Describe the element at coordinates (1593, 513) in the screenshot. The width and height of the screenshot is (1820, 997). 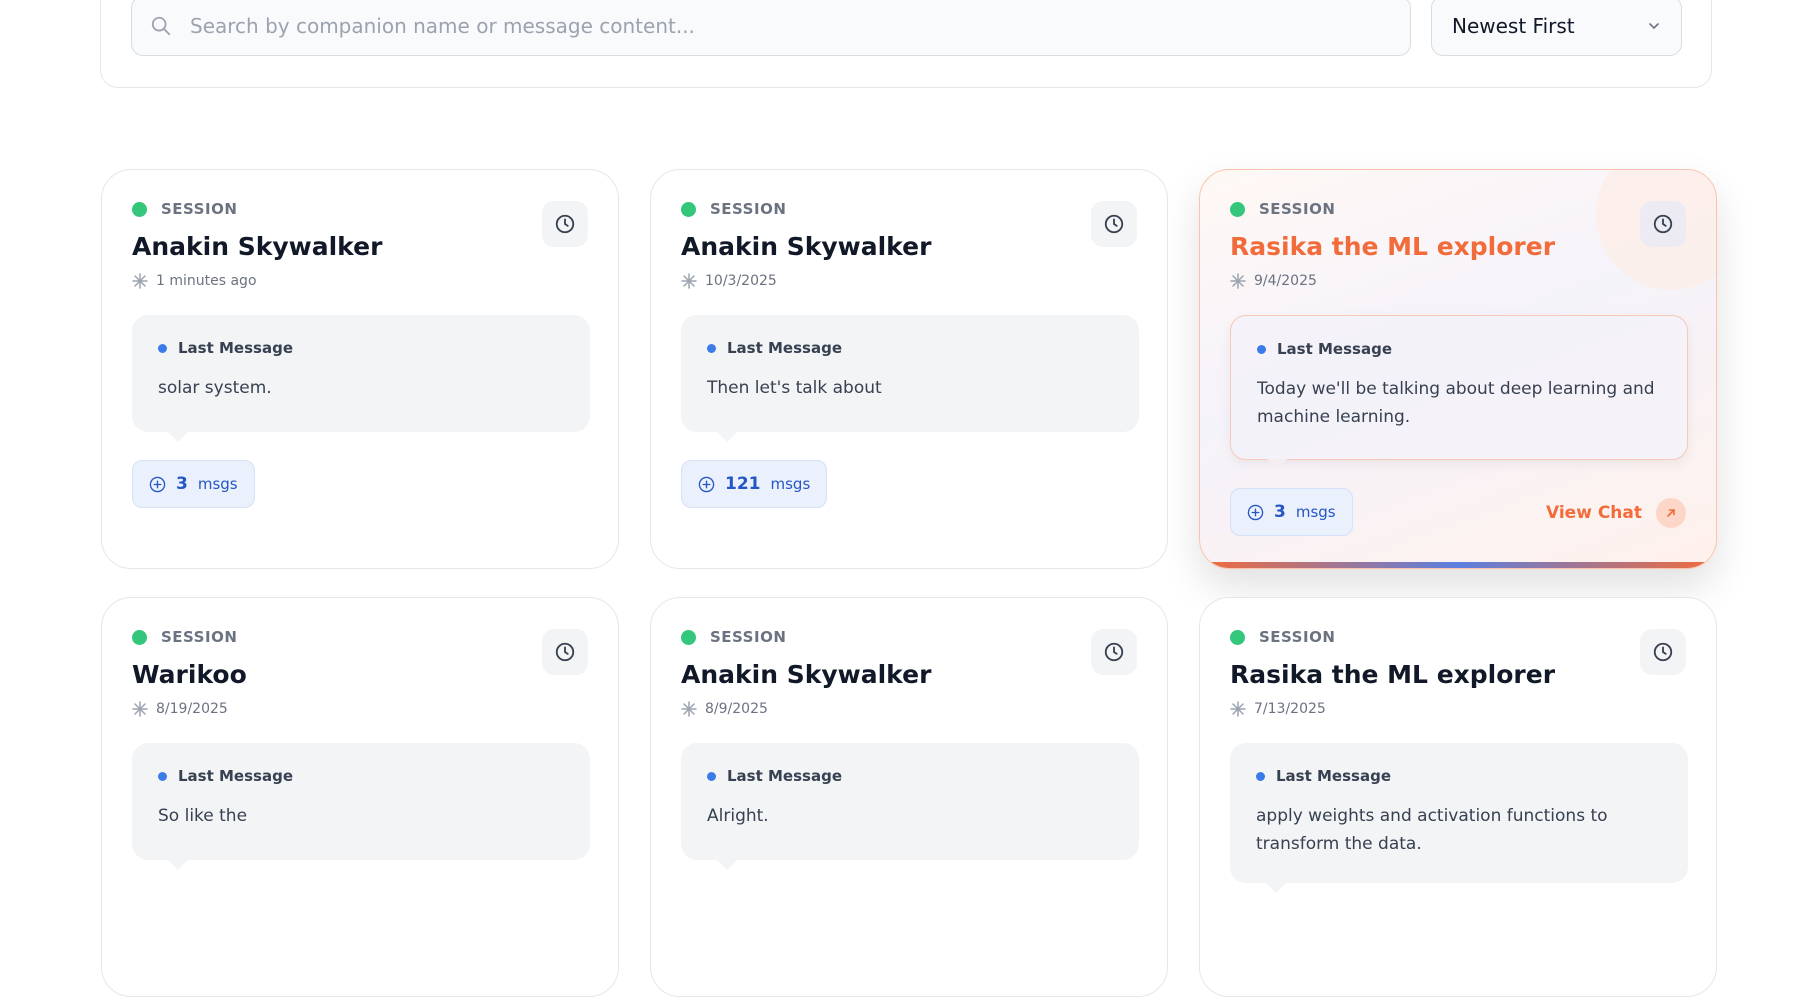
I see `view-chat-label: View Chat` at that location.